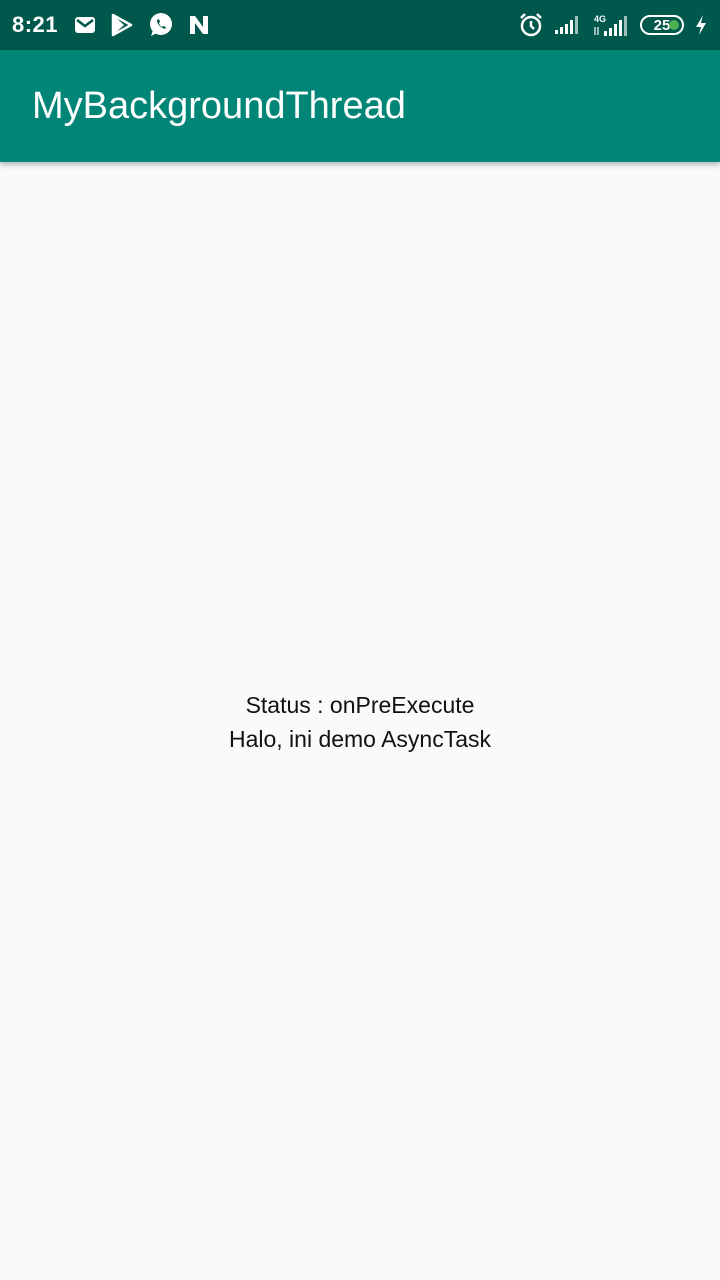 The width and height of the screenshot is (720, 1280). I want to click on gmail-icon, so click(85, 25).